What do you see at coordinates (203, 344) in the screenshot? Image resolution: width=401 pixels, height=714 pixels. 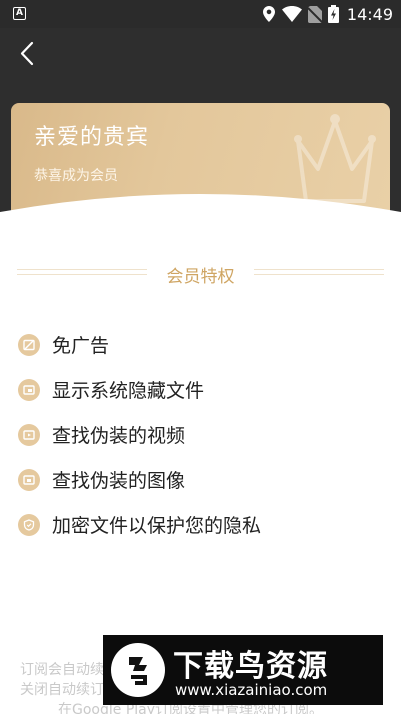 I see `privilege-item-no-ads: 免广告` at bounding box center [203, 344].